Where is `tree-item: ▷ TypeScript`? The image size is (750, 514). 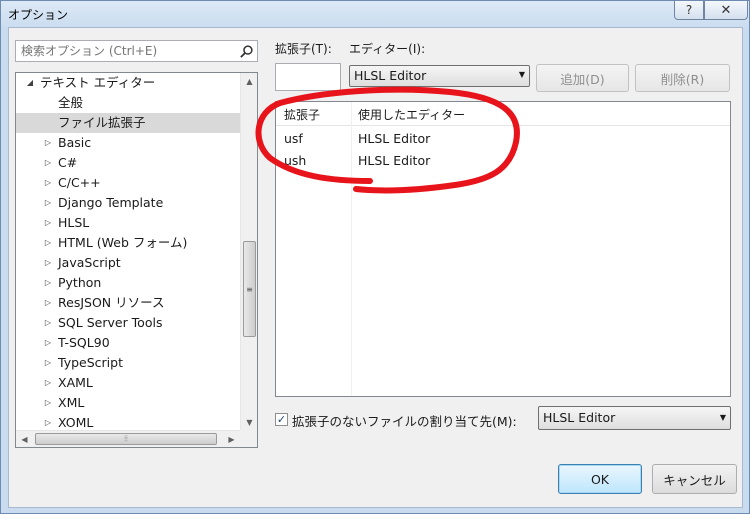 tree-item: ▷ TypeScript is located at coordinates (128, 363).